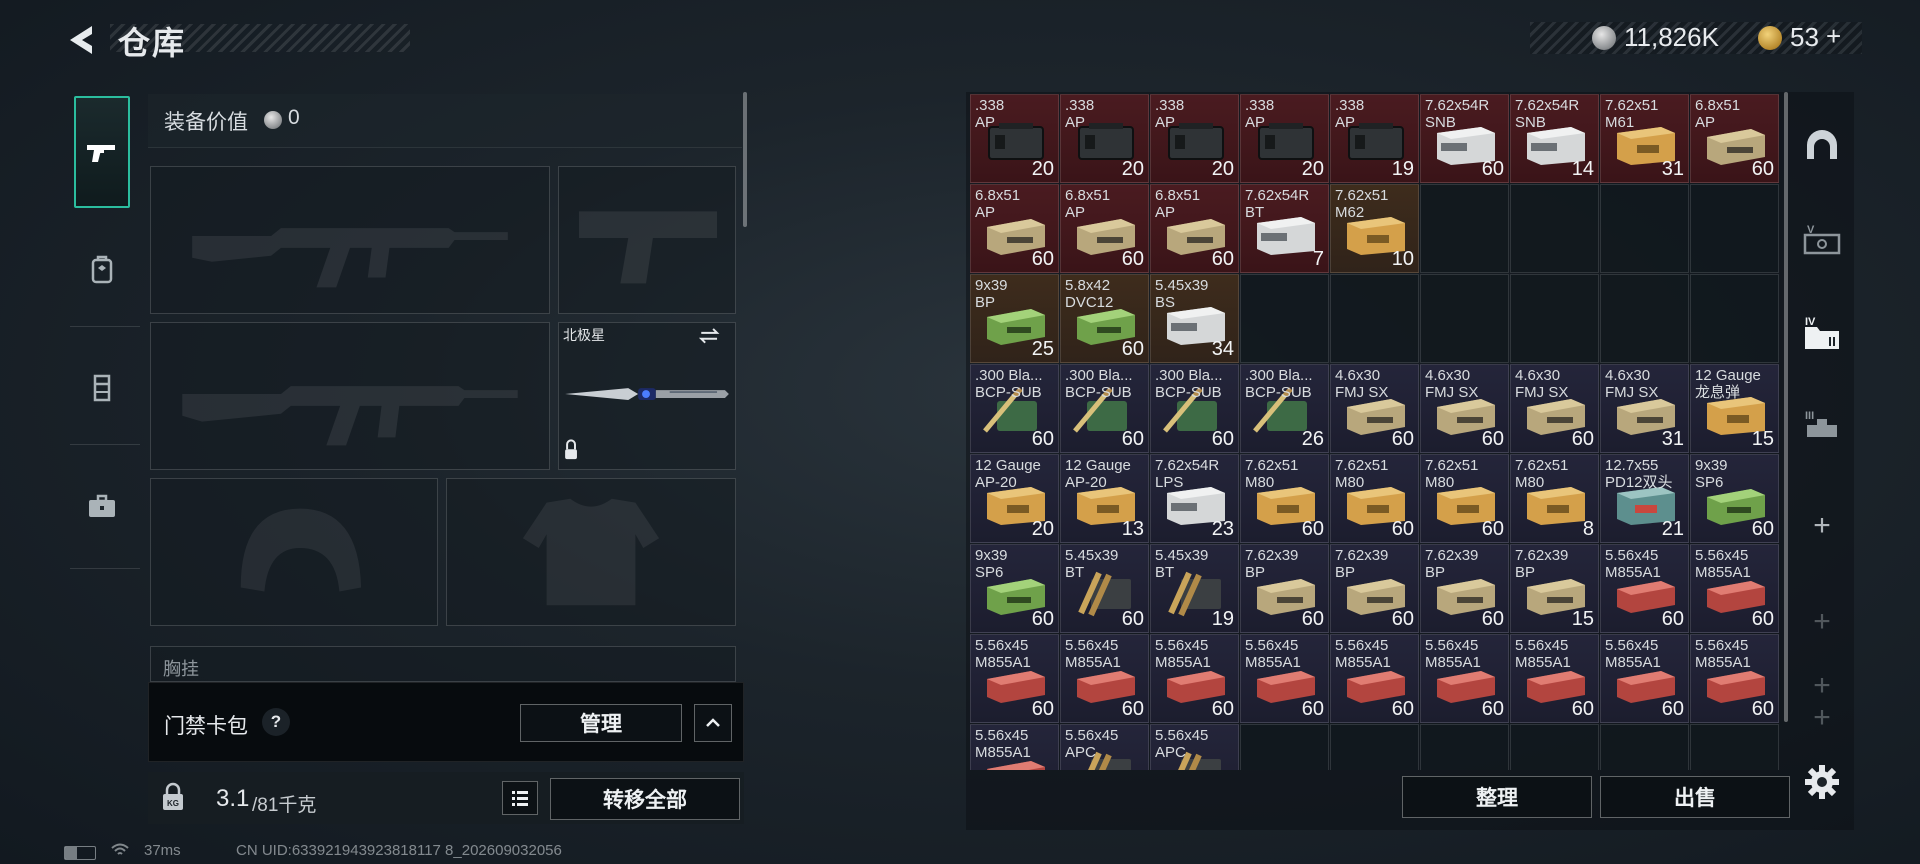  I want to click on tab-backpack, so click(102, 270).